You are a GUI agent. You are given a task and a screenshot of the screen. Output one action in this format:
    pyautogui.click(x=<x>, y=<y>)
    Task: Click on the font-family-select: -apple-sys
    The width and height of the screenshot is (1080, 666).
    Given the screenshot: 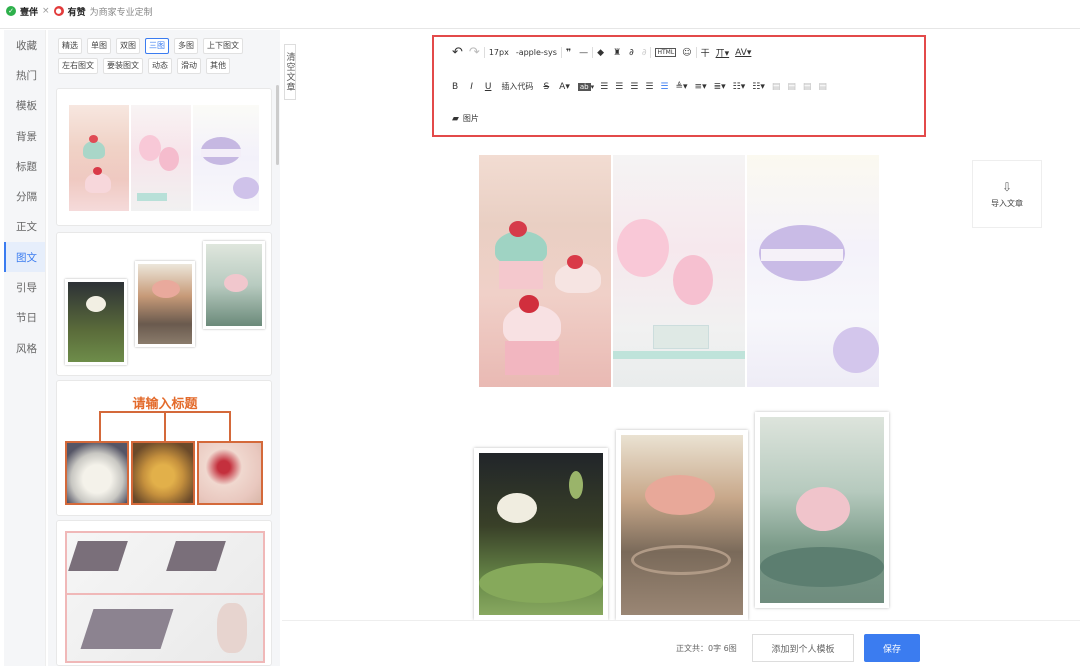 What is the action you would take?
    pyautogui.click(x=536, y=52)
    